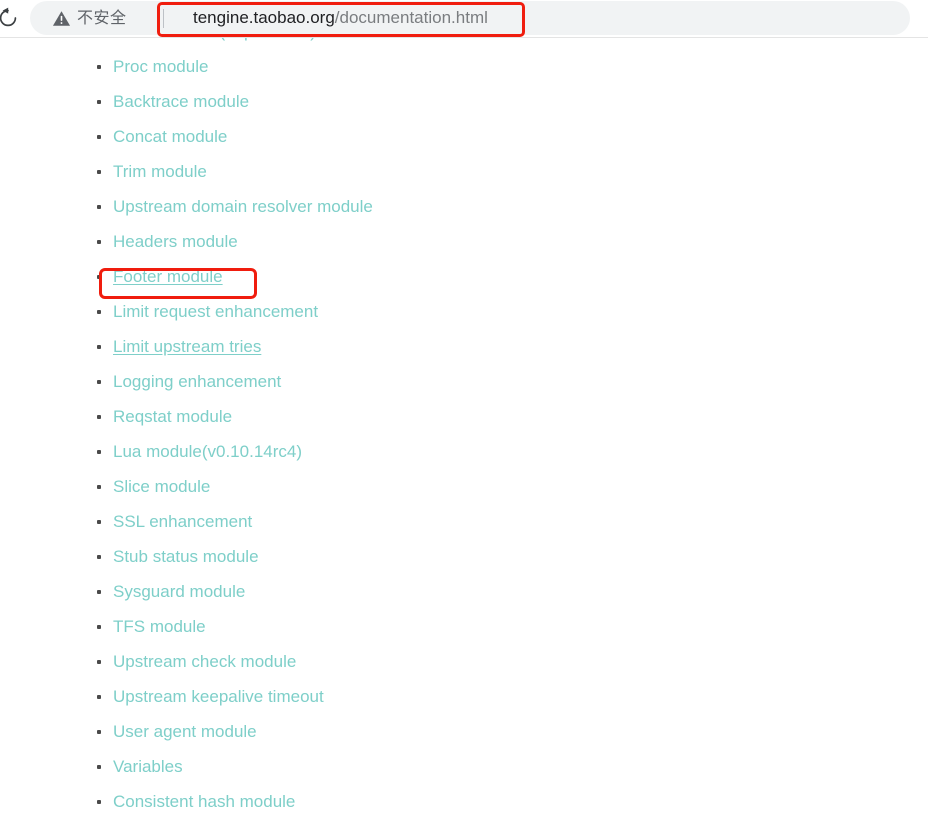  I want to click on list-item: Reqstat module, so click(464, 416).